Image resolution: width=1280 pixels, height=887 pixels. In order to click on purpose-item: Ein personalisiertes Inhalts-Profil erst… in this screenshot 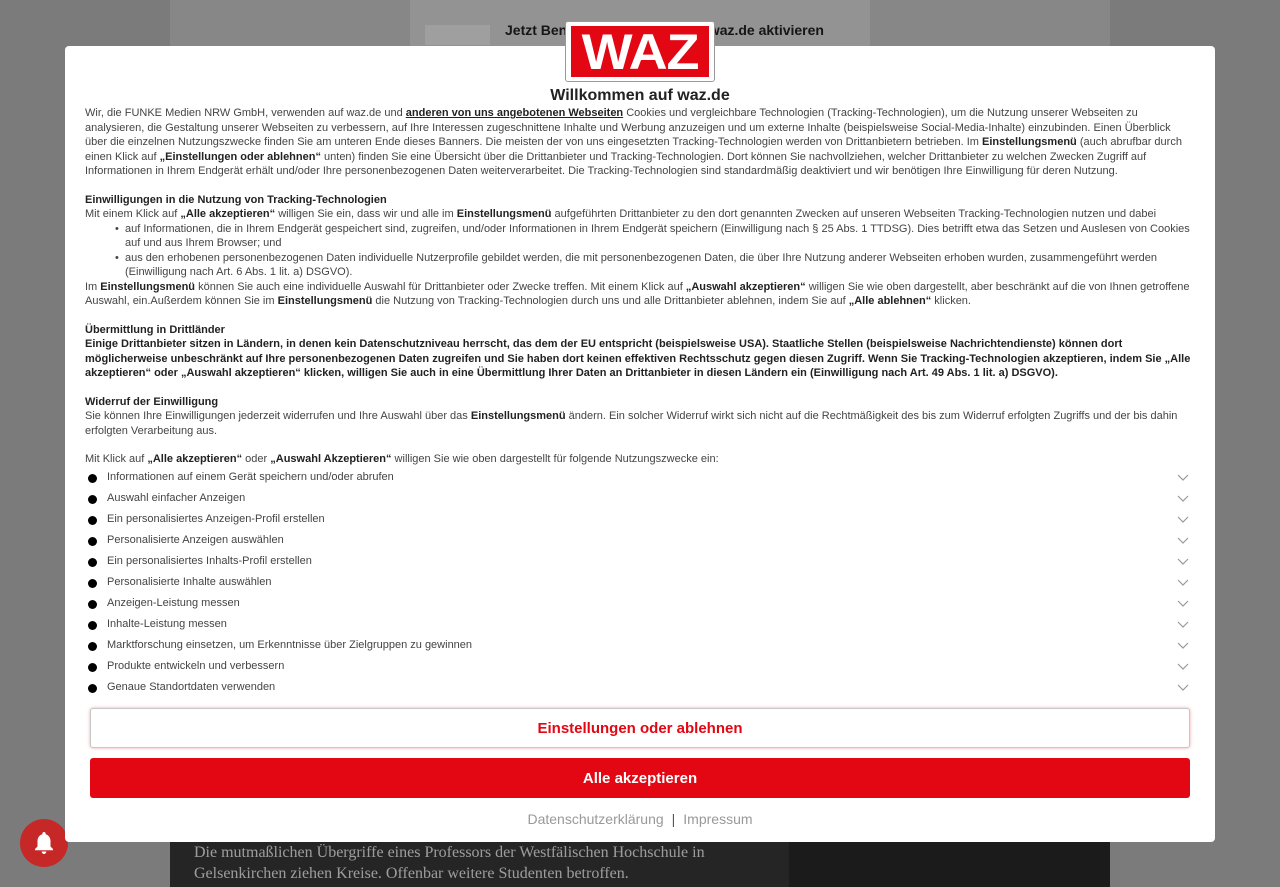, I will do `click(640, 560)`.